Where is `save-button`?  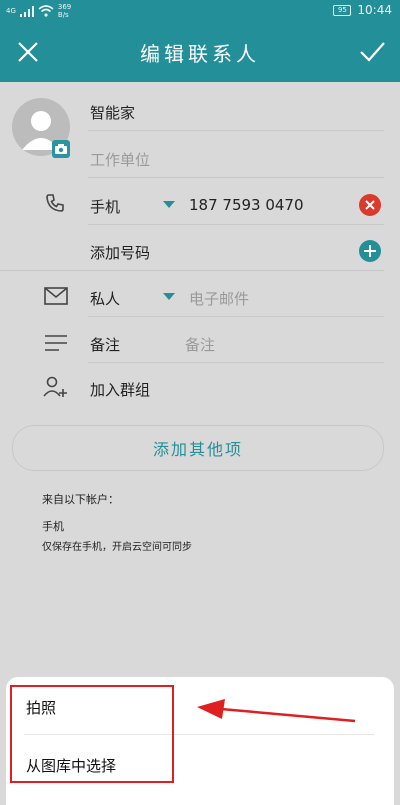
save-button is located at coordinates (372, 52).